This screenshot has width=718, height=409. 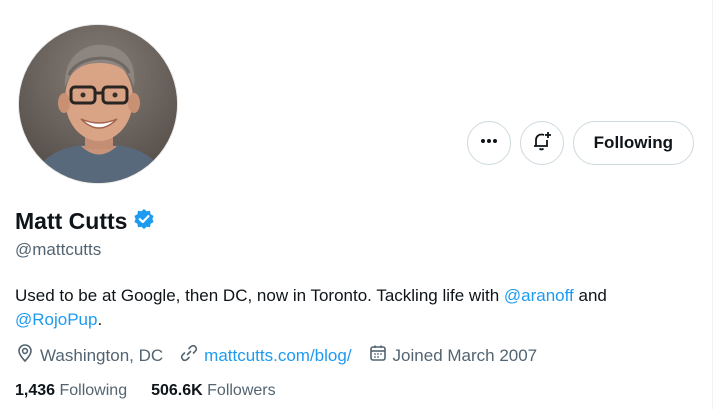 I want to click on avatar-portrait, so click(x=98, y=104).